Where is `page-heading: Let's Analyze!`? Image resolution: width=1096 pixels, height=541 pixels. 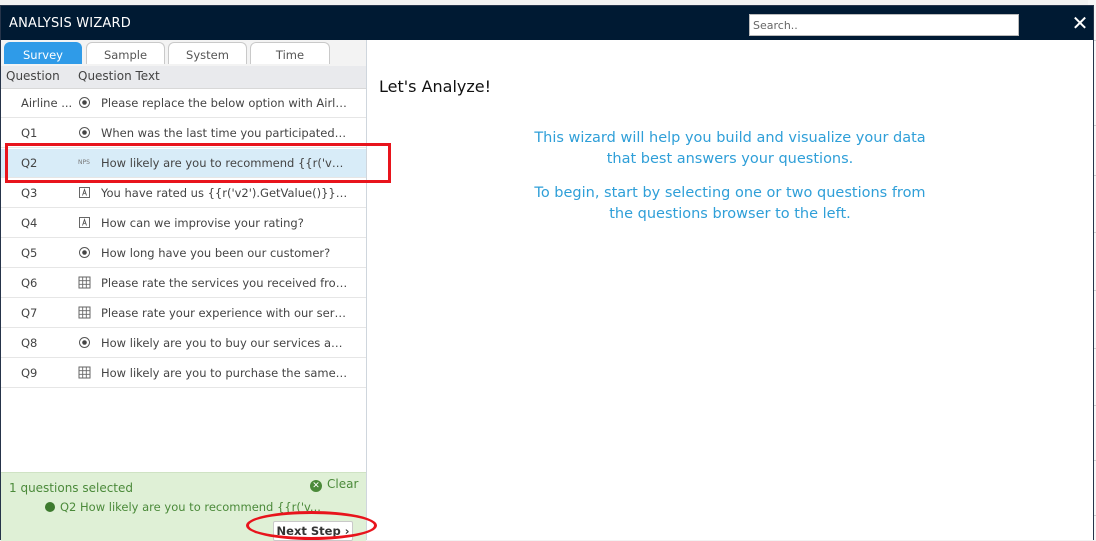 page-heading: Let's Analyze! is located at coordinates (435, 86).